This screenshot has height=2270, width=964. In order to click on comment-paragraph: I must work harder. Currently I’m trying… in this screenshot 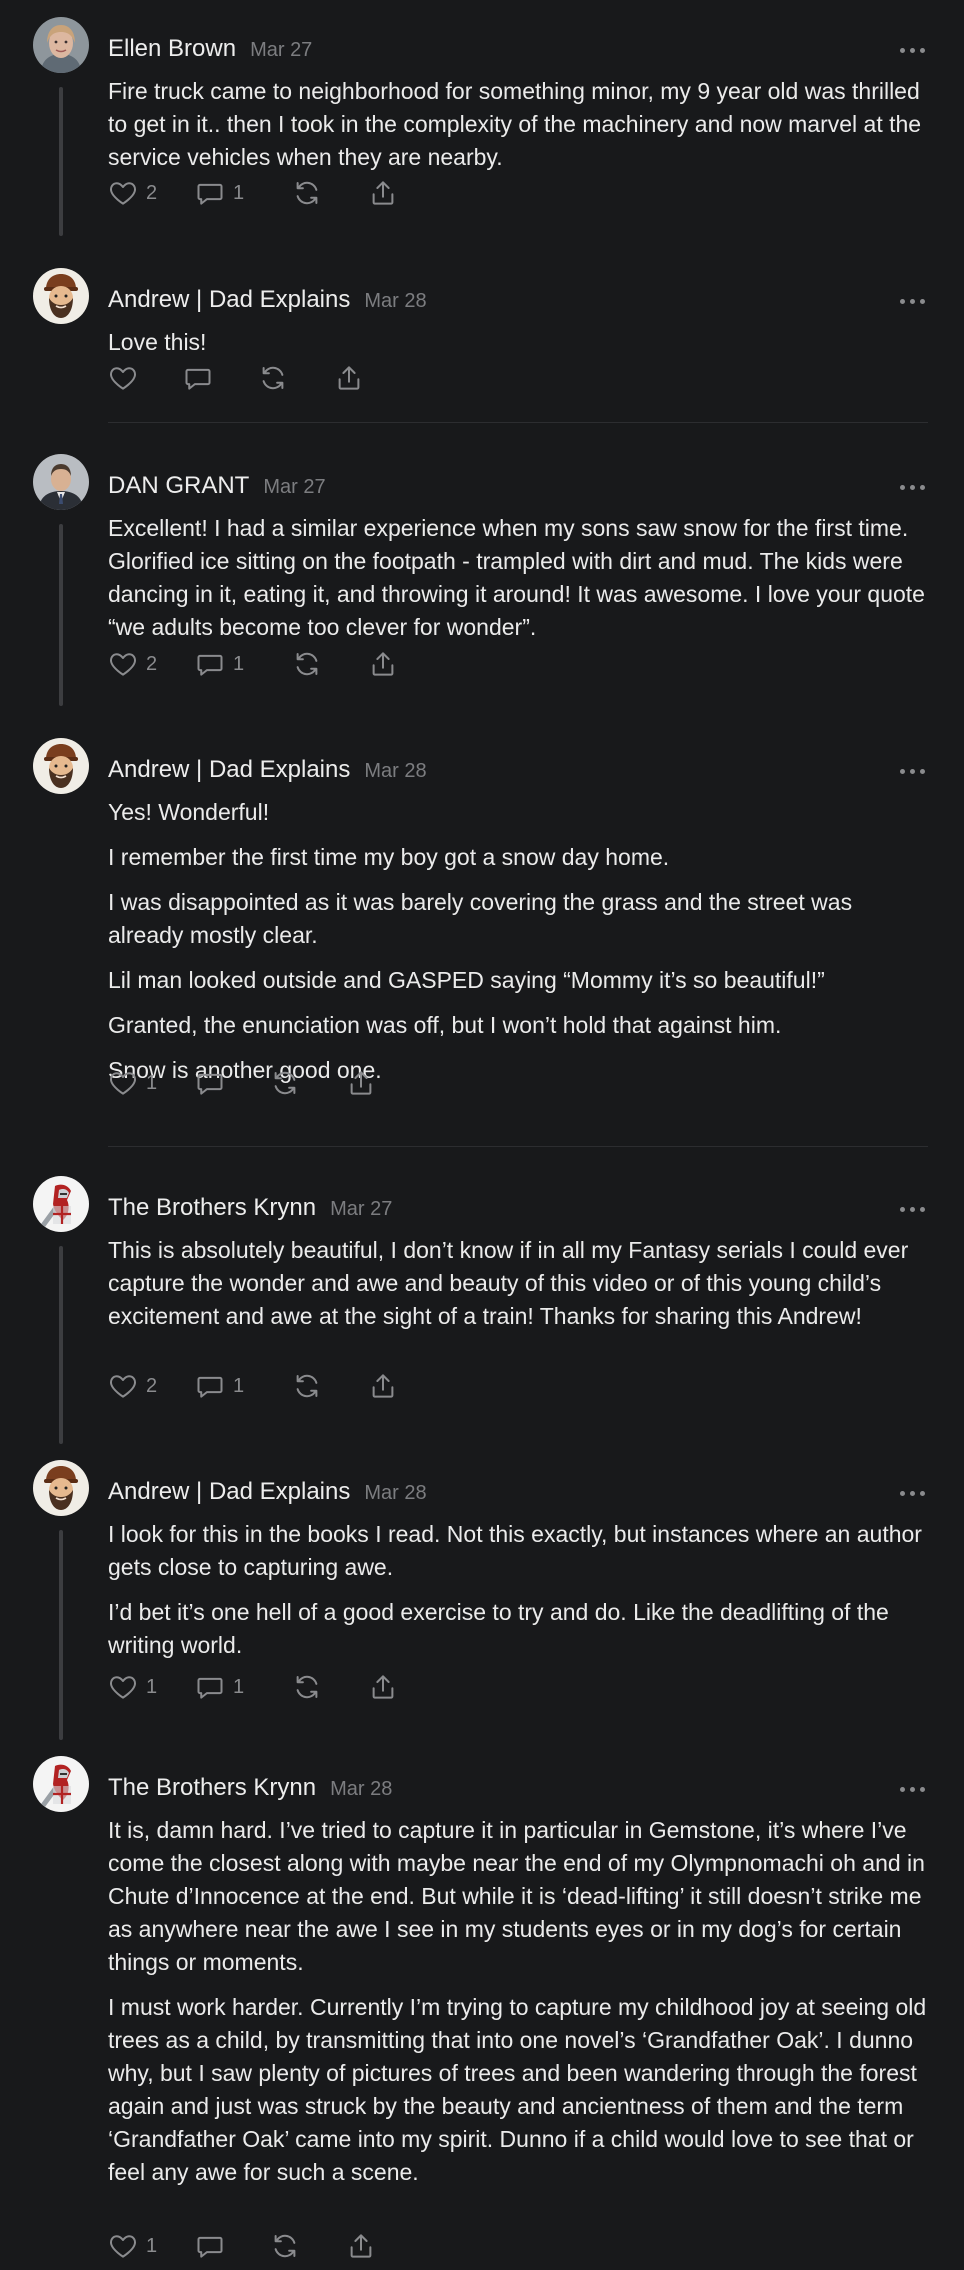, I will do `click(517, 2089)`.